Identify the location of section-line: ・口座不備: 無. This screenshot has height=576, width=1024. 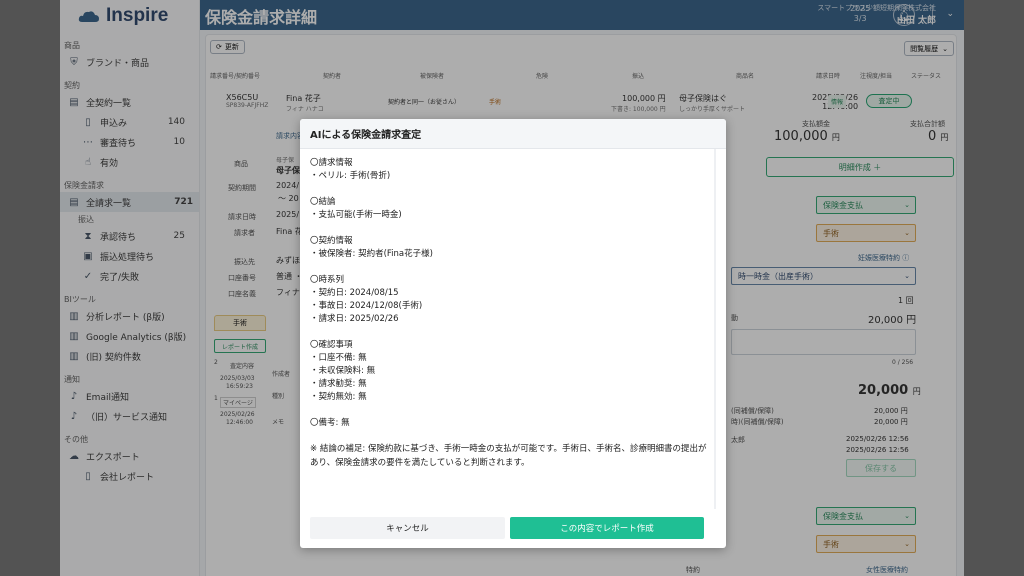
(338, 358).